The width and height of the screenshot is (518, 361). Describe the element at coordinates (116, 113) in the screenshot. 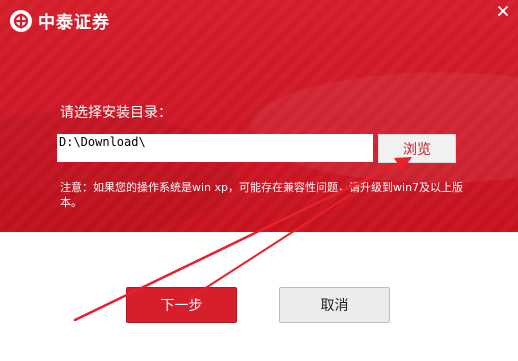

I see `install-directory-label: 请选择安装目录：` at that location.